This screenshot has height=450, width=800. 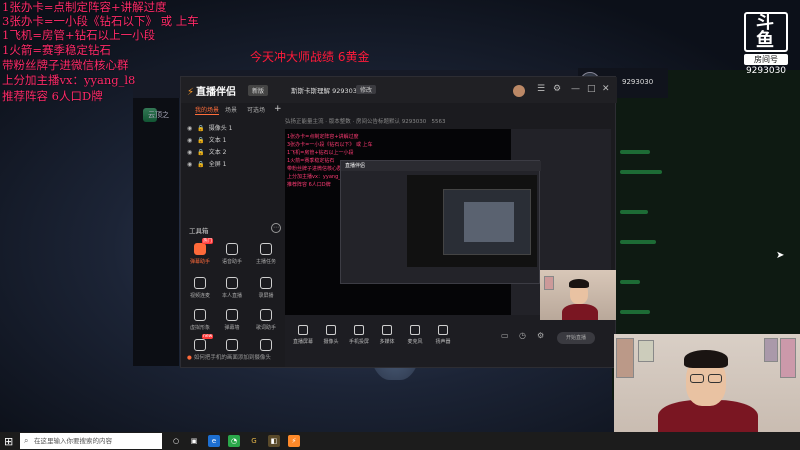 What do you see at coordinates (522, 335) in the screenshot?
I see `timer-icon: ◷` at bounding box center [522, 335].